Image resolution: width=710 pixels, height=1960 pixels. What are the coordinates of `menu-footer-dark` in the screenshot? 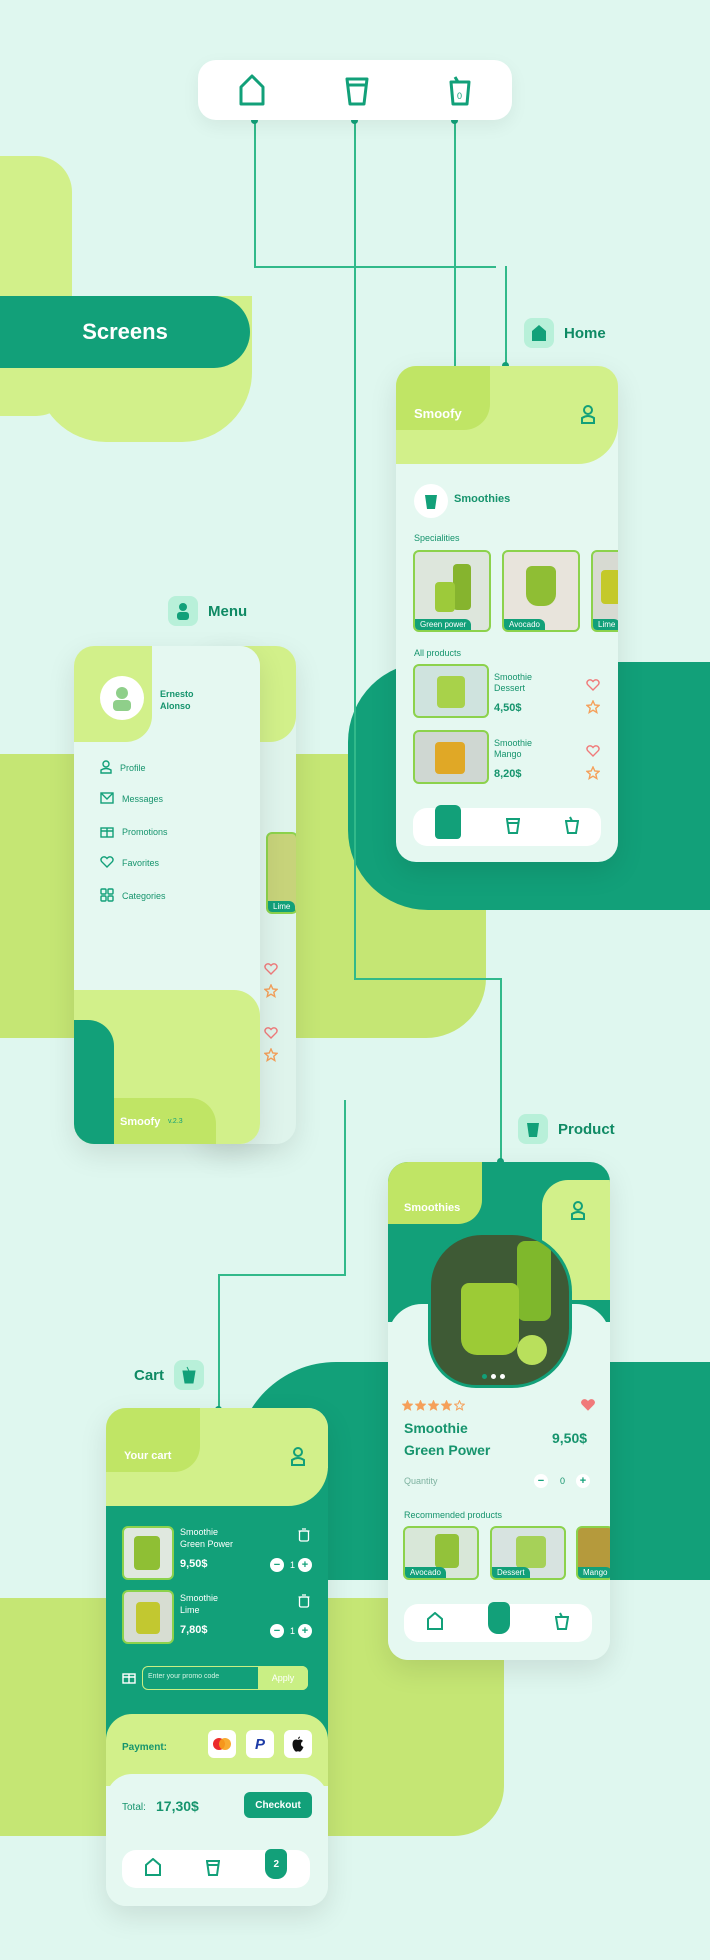 It's located at (94, 1082).